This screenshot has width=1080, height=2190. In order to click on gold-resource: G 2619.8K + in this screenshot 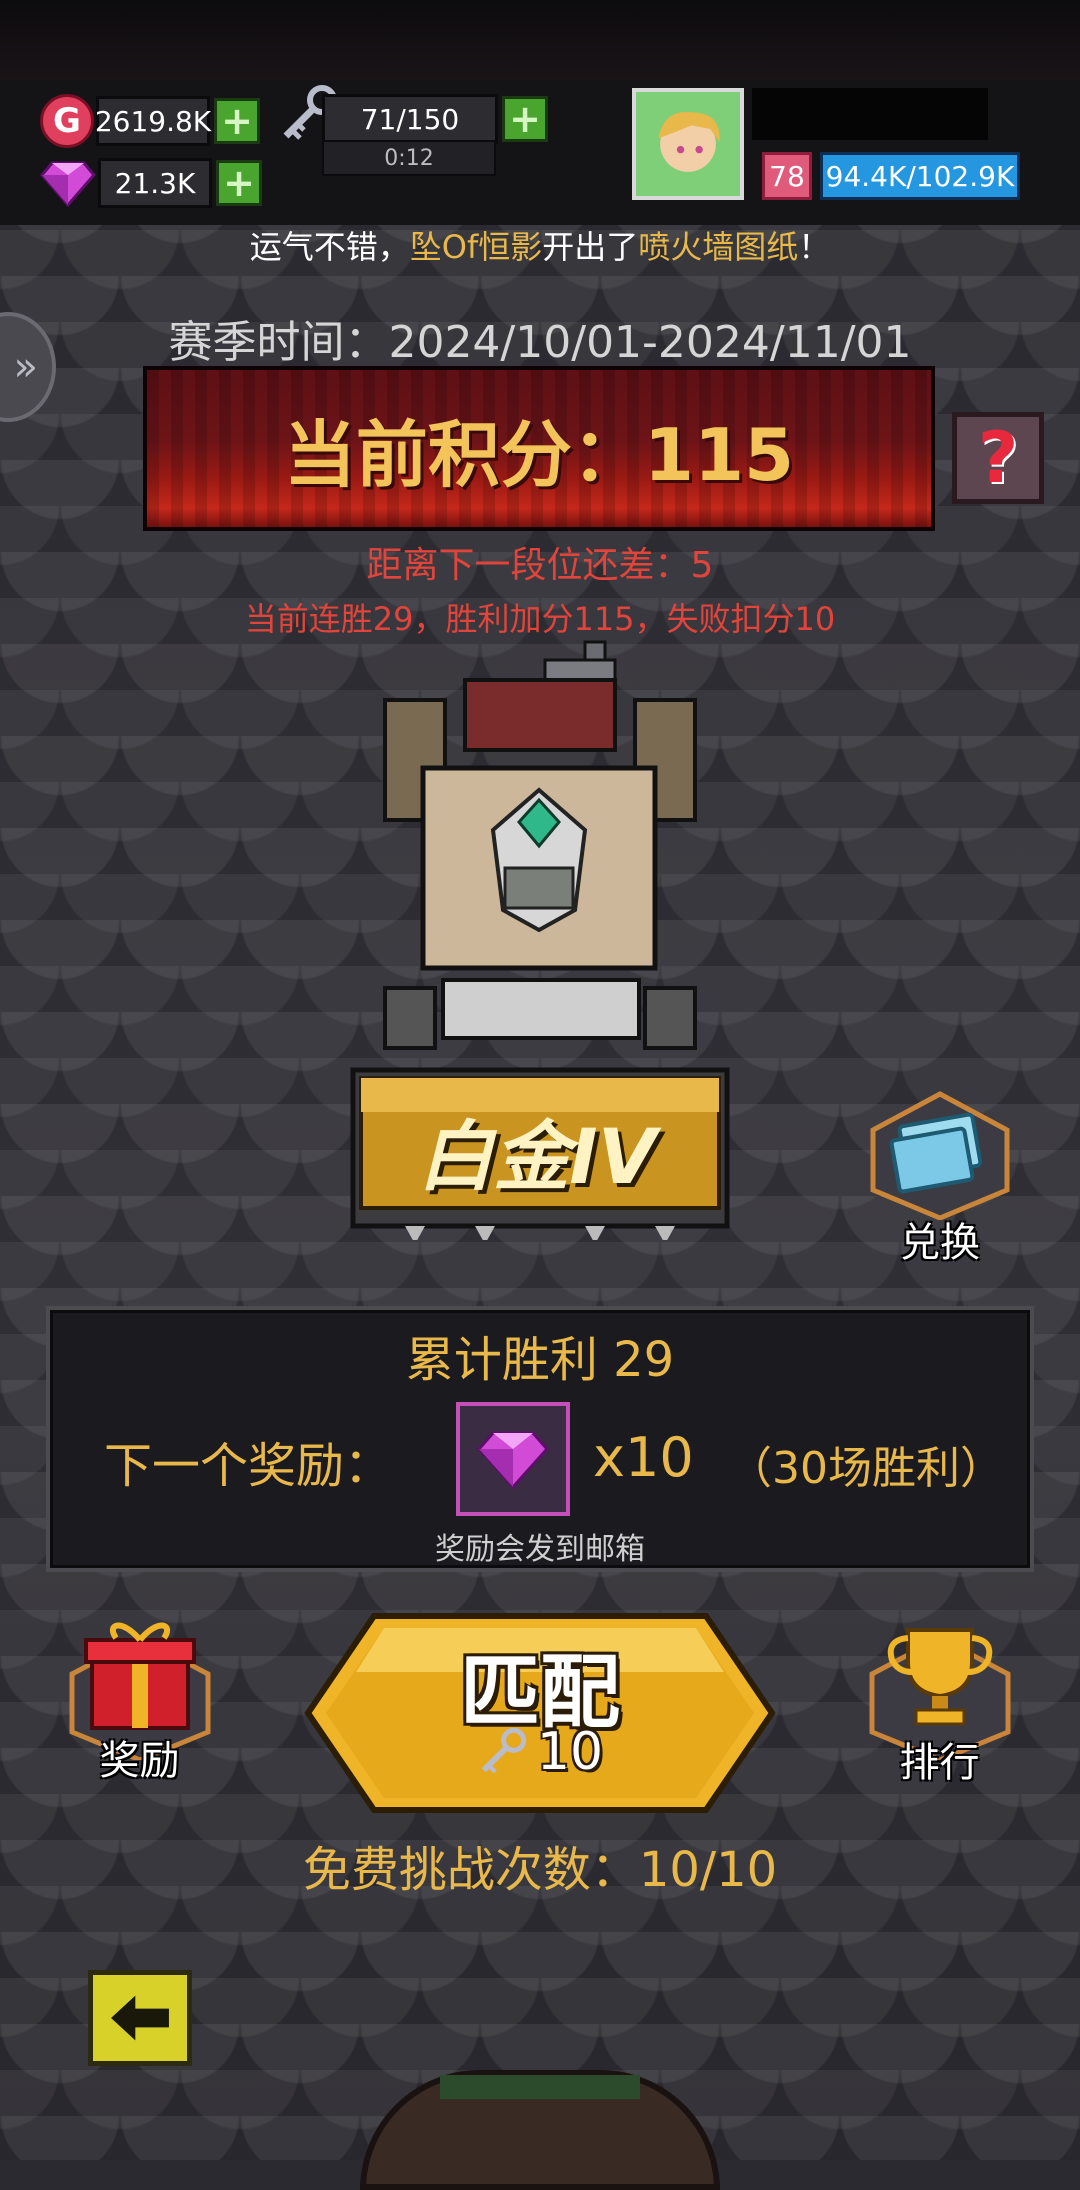, I will do `click(150, 121)`.